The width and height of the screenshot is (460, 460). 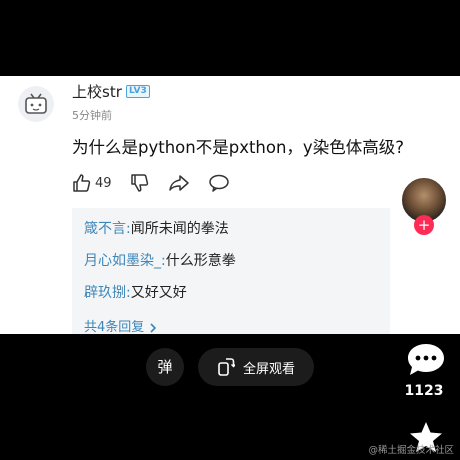 What do you see at coordinates (424, 225) in the screenshot?
I see `follow-button: +` at bounding box center [424, 225].